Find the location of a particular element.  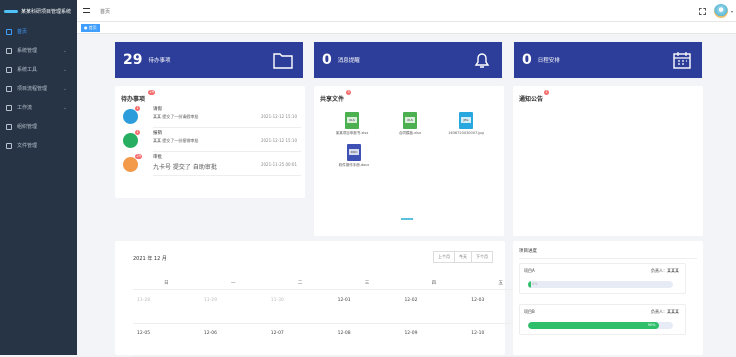

project-name: 项目B is located at coordinates (529, 311).